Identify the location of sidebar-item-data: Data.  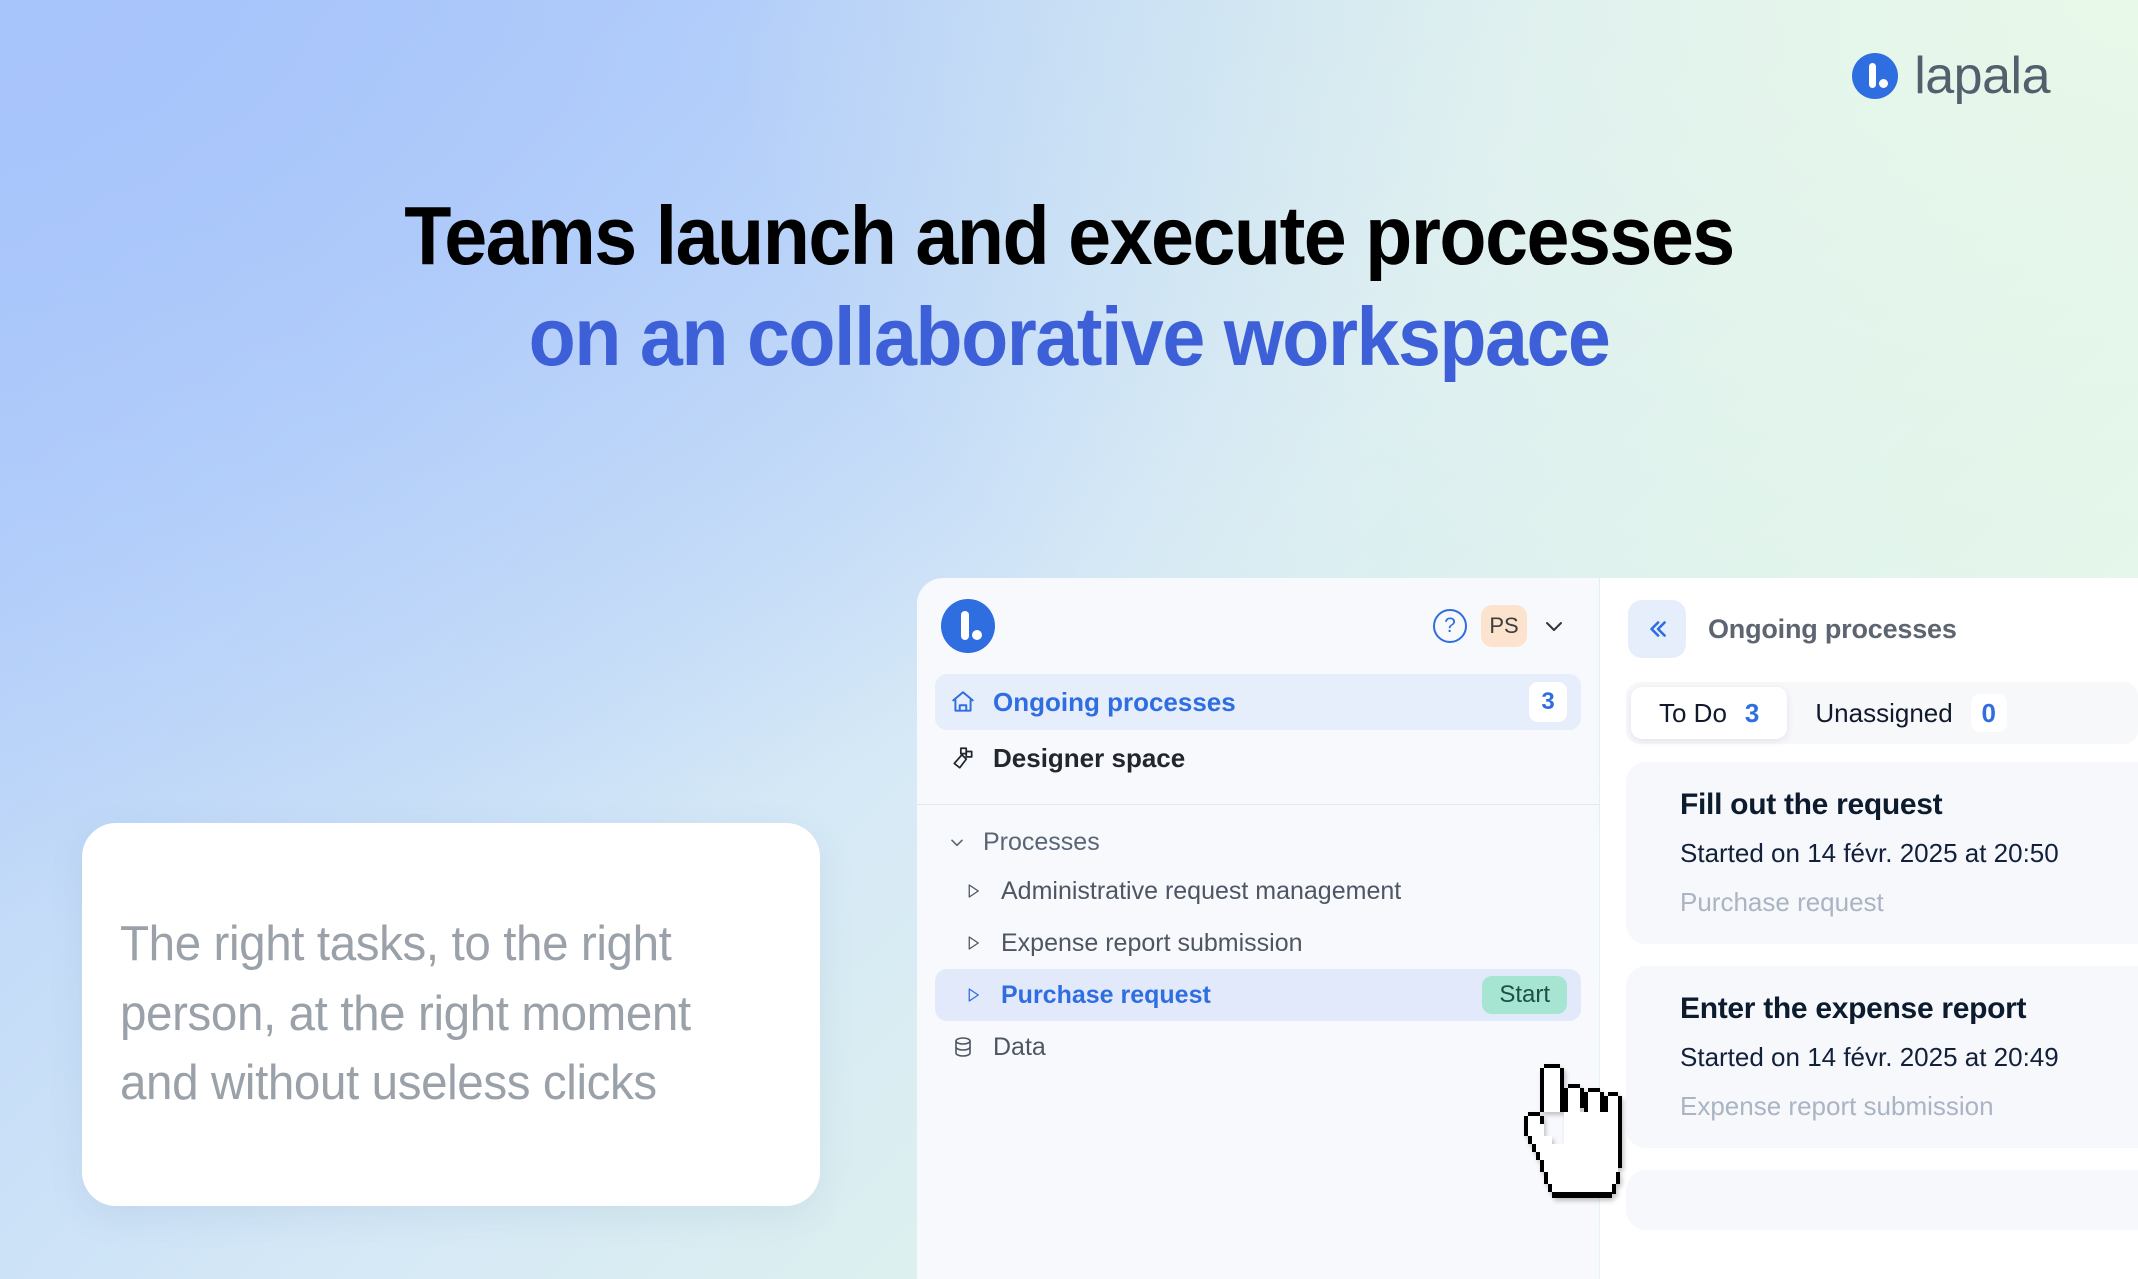
(1258, 1047).